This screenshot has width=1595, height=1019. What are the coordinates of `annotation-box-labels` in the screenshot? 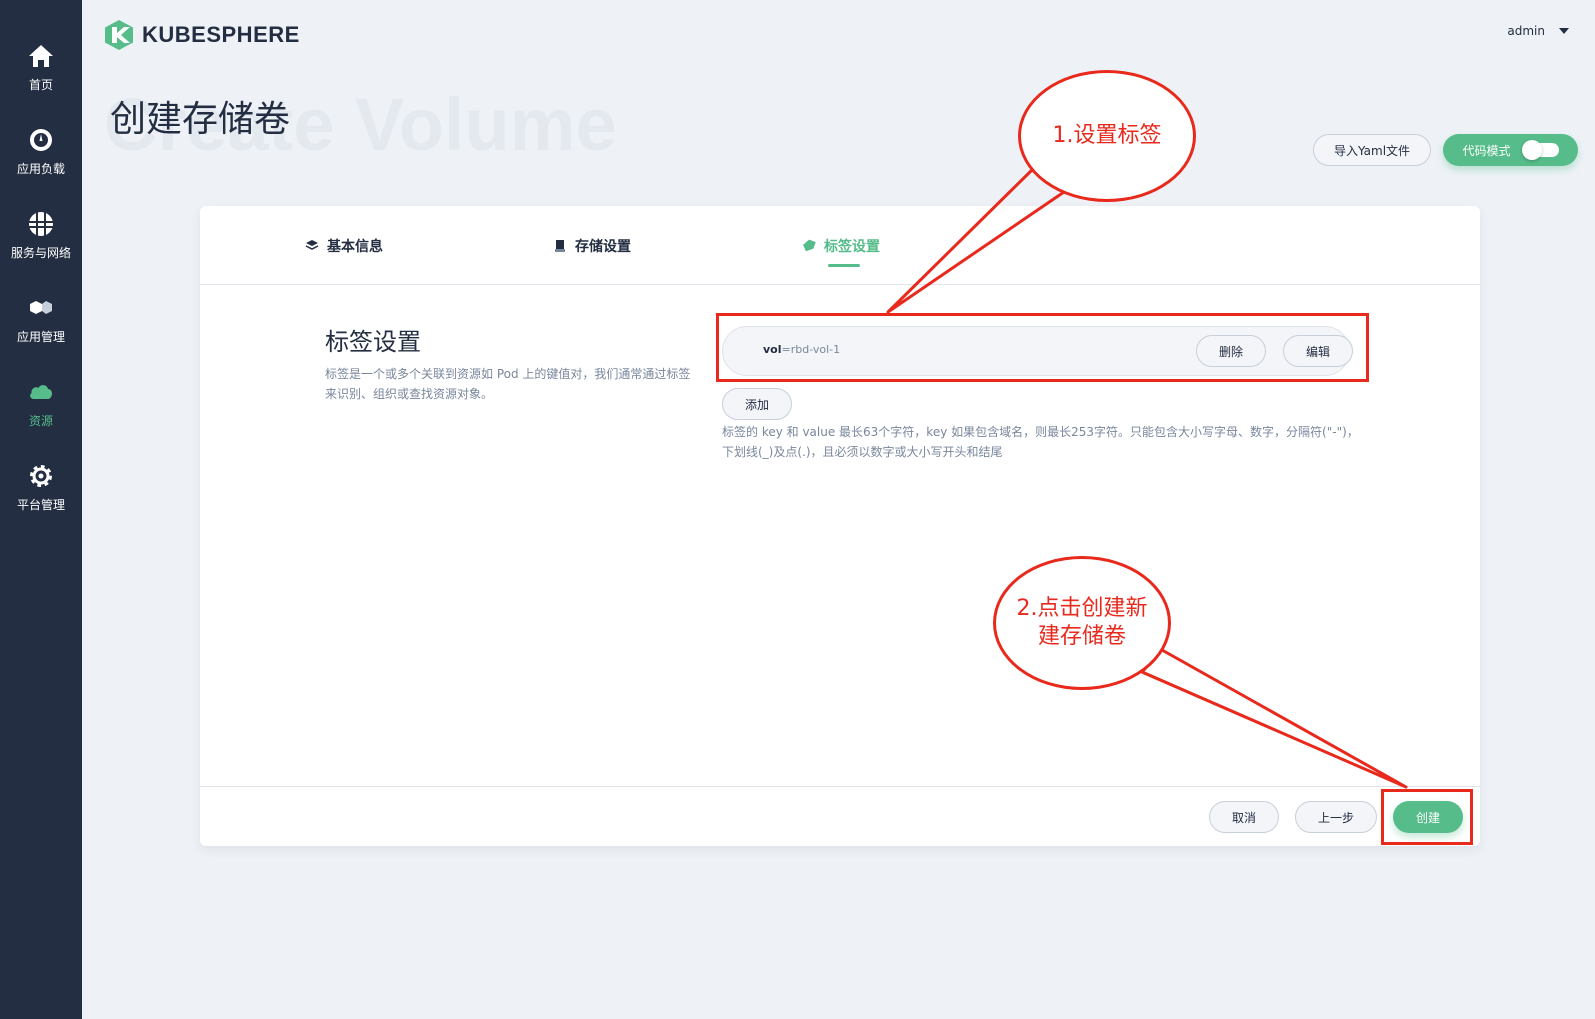 It's located at (1042, 347).